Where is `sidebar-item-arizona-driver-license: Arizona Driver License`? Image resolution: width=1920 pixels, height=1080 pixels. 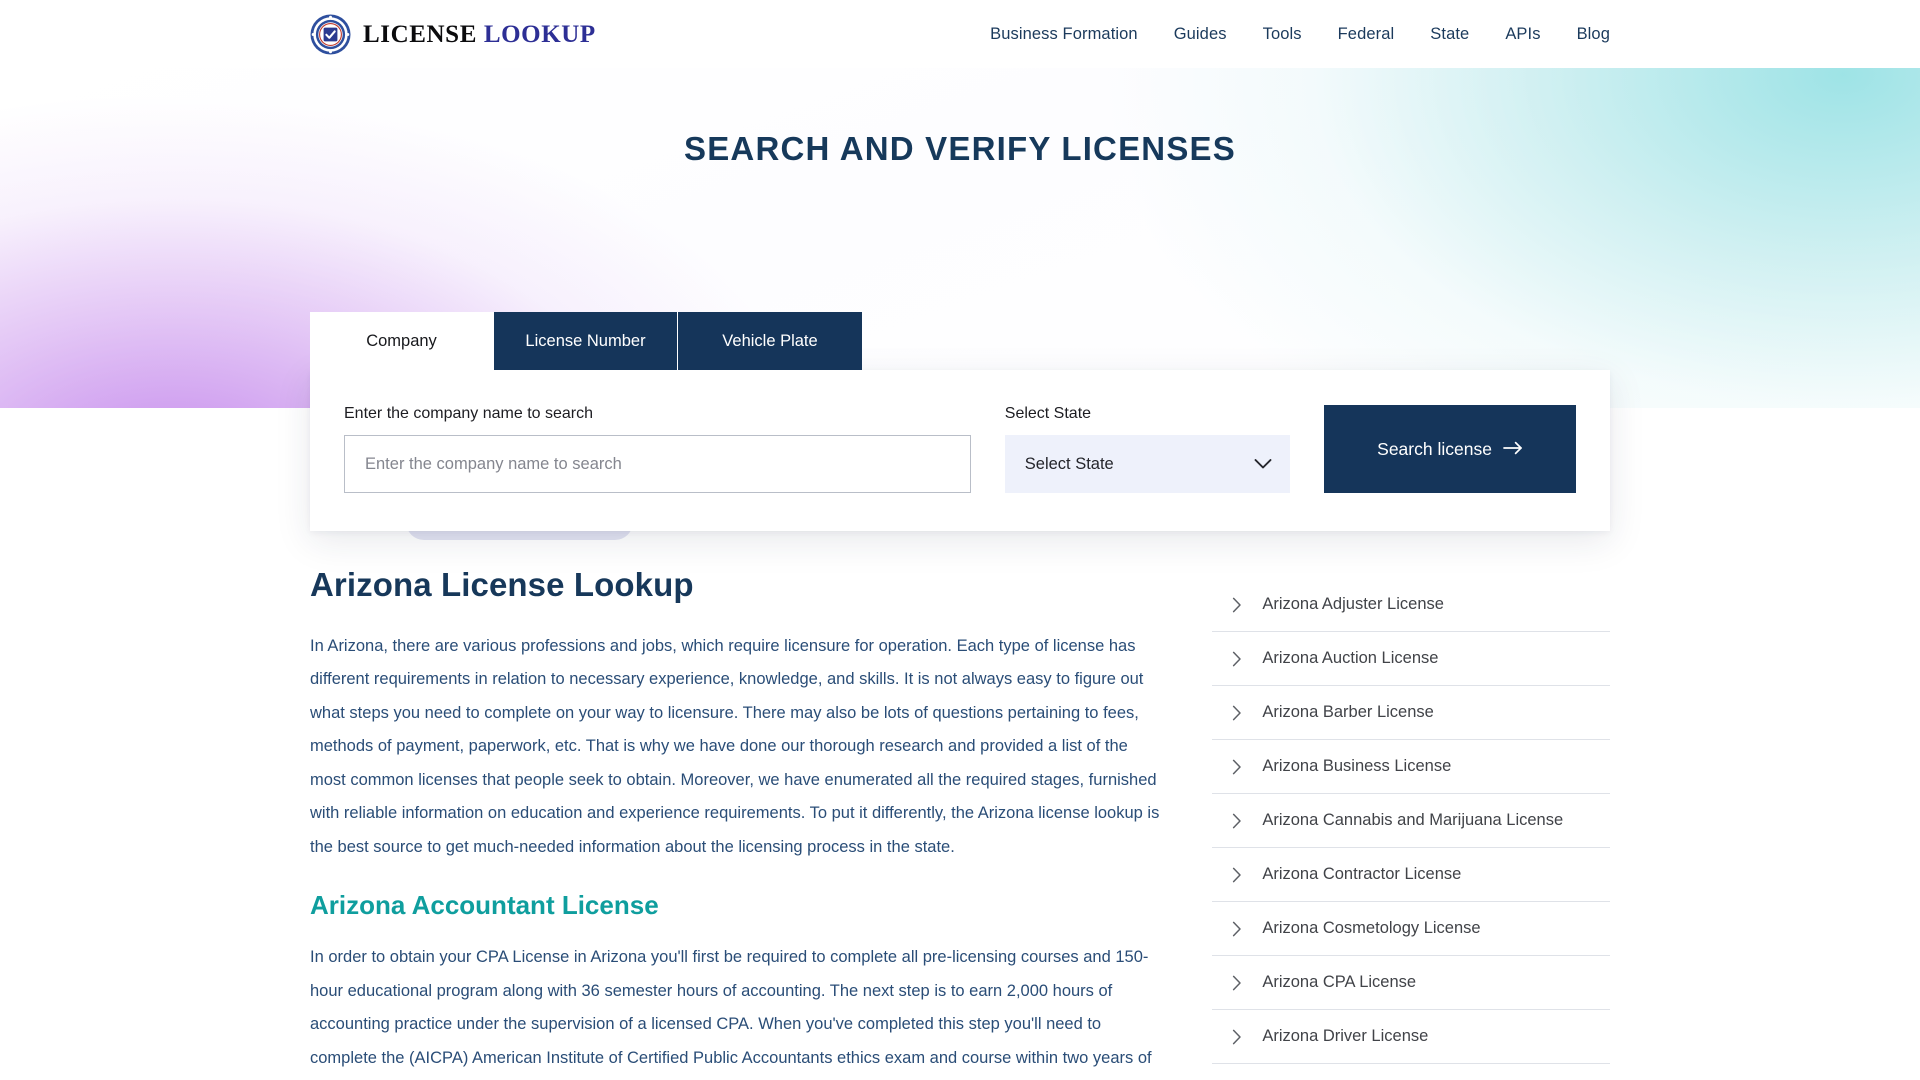 sidebar-item-arizona-driver-license: Arizona Driver License is located at coordinates (1411, 1037).